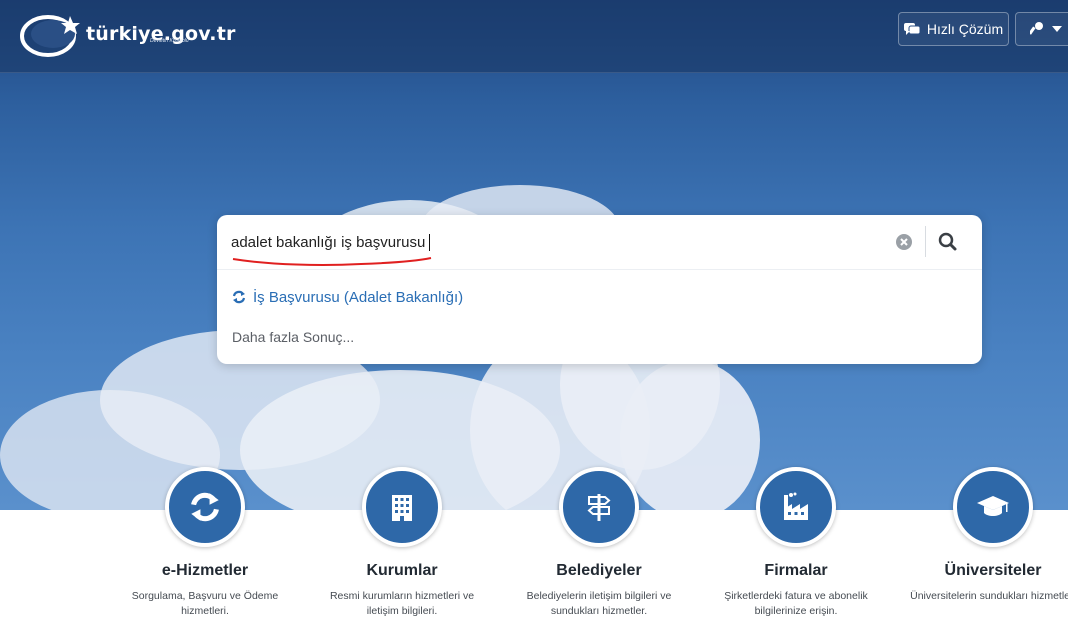  I want to click on search-icon, so click(947, 241).